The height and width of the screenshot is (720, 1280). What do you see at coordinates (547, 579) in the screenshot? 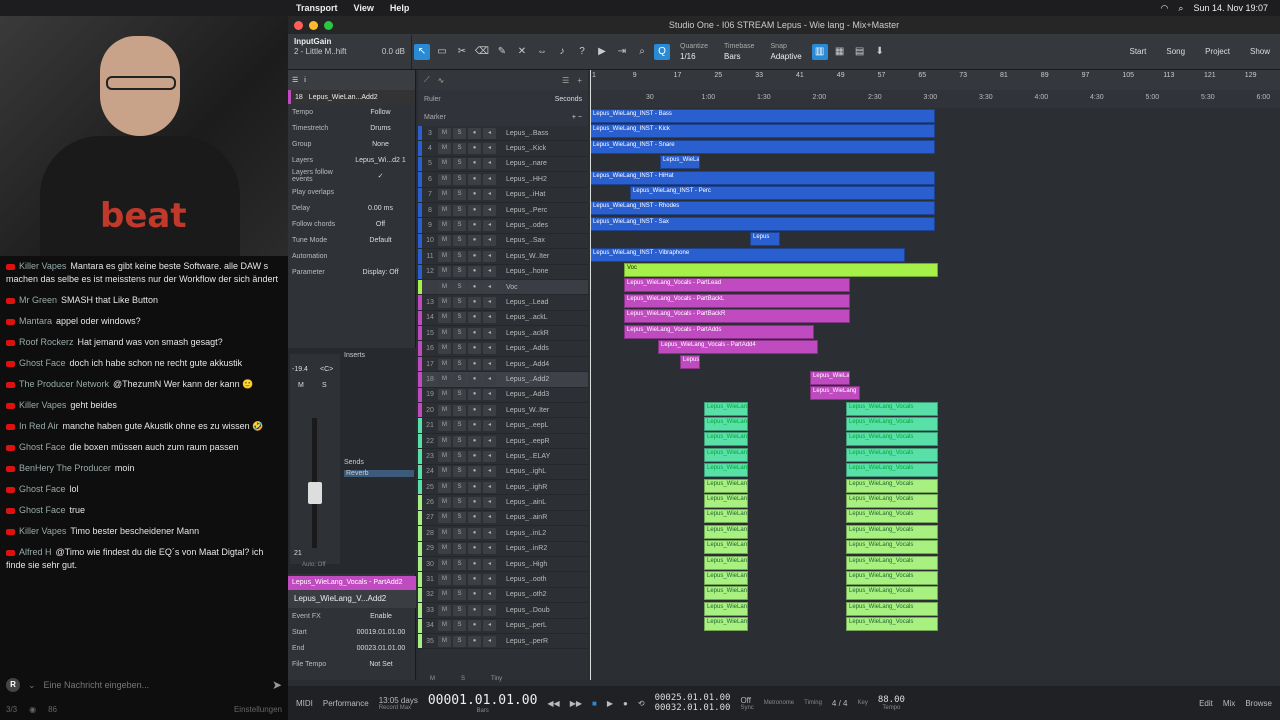
I see `track-name: Lepus_..ooth` at bounding box center [547, 579].